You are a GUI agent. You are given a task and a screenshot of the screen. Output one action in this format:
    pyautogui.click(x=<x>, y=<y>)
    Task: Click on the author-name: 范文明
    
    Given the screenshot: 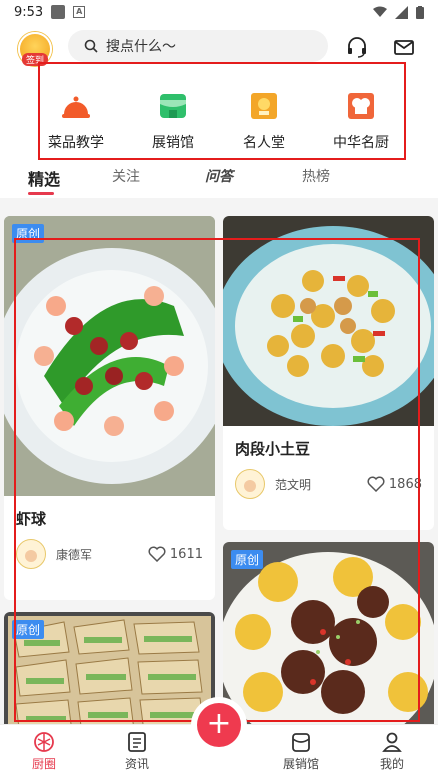 What is the action you would take?
    pyautogui.click(x=293, y=484)
    